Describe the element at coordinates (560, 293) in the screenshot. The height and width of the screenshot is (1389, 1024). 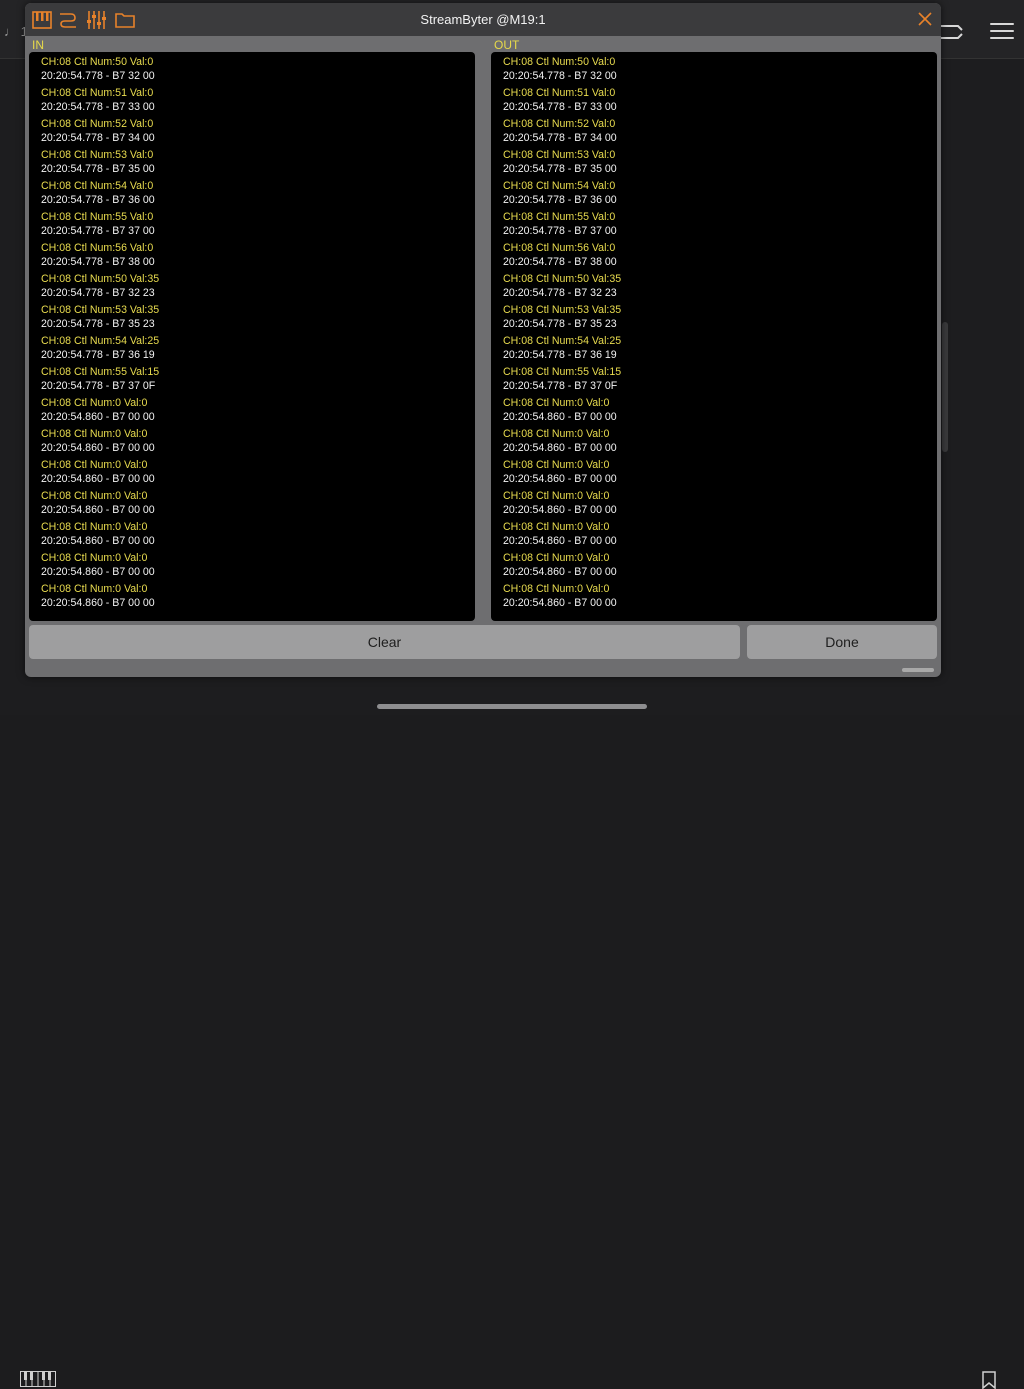
I see `midi-raw-bytes-text: 20:20:54.778 - B7 32 23` at that location.